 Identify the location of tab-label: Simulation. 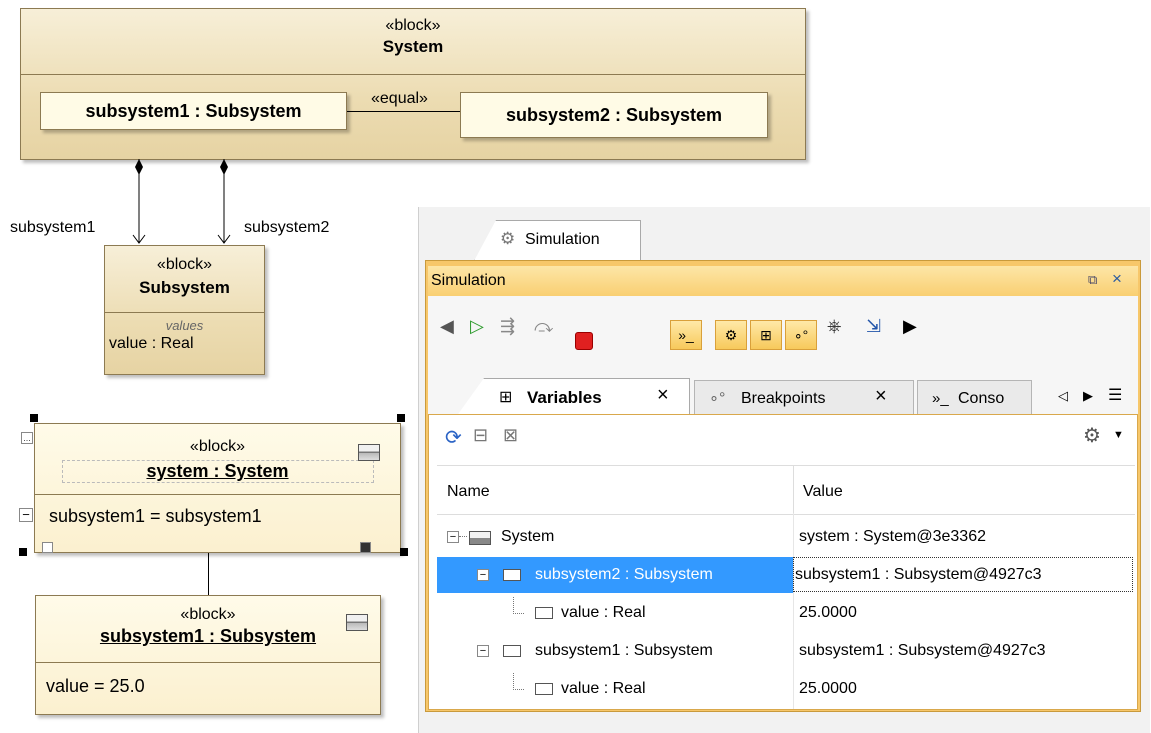
(562, 239).